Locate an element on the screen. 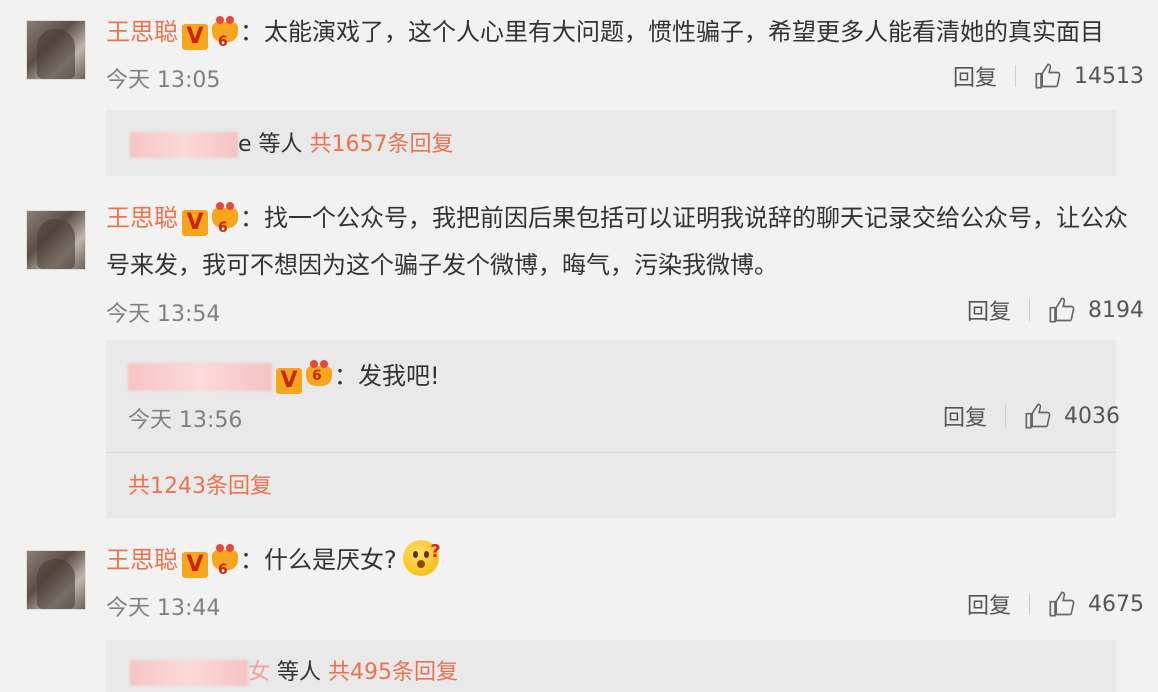 The image size is (1158, 692). comment-text-line2: 号来发，我可不想因为这个骗子发个微博，晦气，污染我微博。 is located at coordinates (442, 265).